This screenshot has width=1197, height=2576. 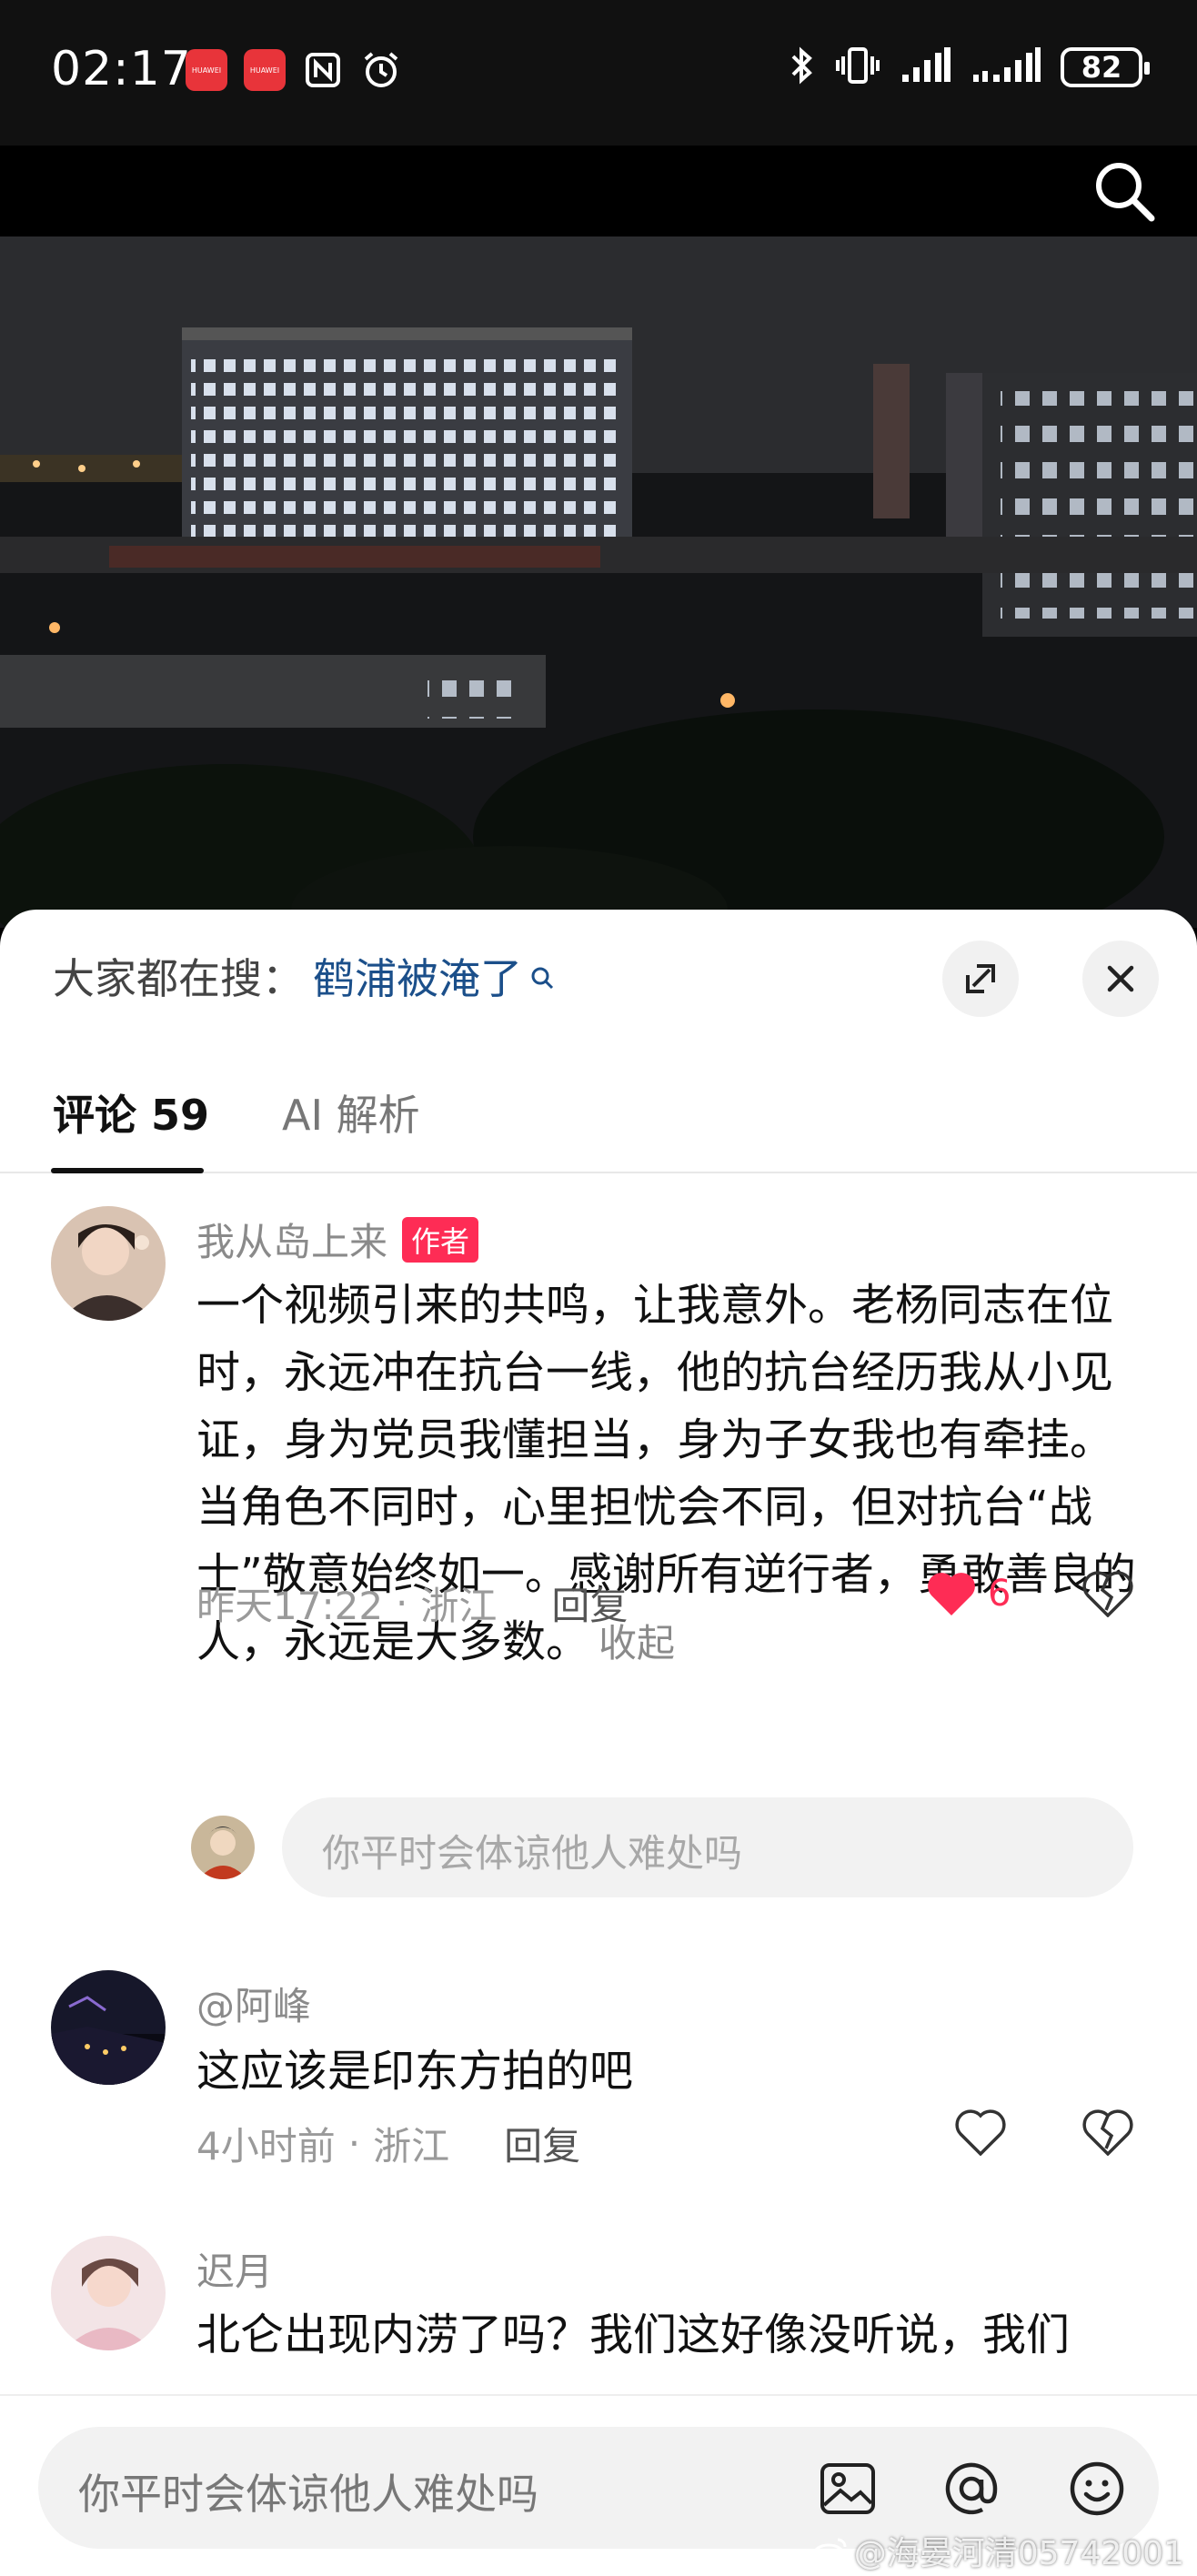 What do you see at coordinates (127, 1170) in the screenshot?
I see `active-tab-indicator` at bounding box center [127, 1170].